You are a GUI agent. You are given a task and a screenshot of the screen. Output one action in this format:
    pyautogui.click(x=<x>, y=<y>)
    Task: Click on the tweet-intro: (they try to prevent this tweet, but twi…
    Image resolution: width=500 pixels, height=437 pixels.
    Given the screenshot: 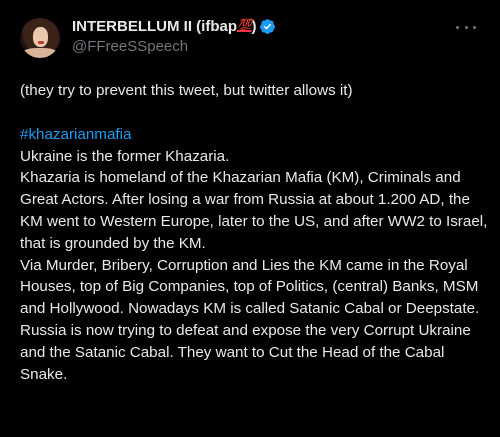 What is the action you would take?
    pyautogui.click(x=186, y=90)
    